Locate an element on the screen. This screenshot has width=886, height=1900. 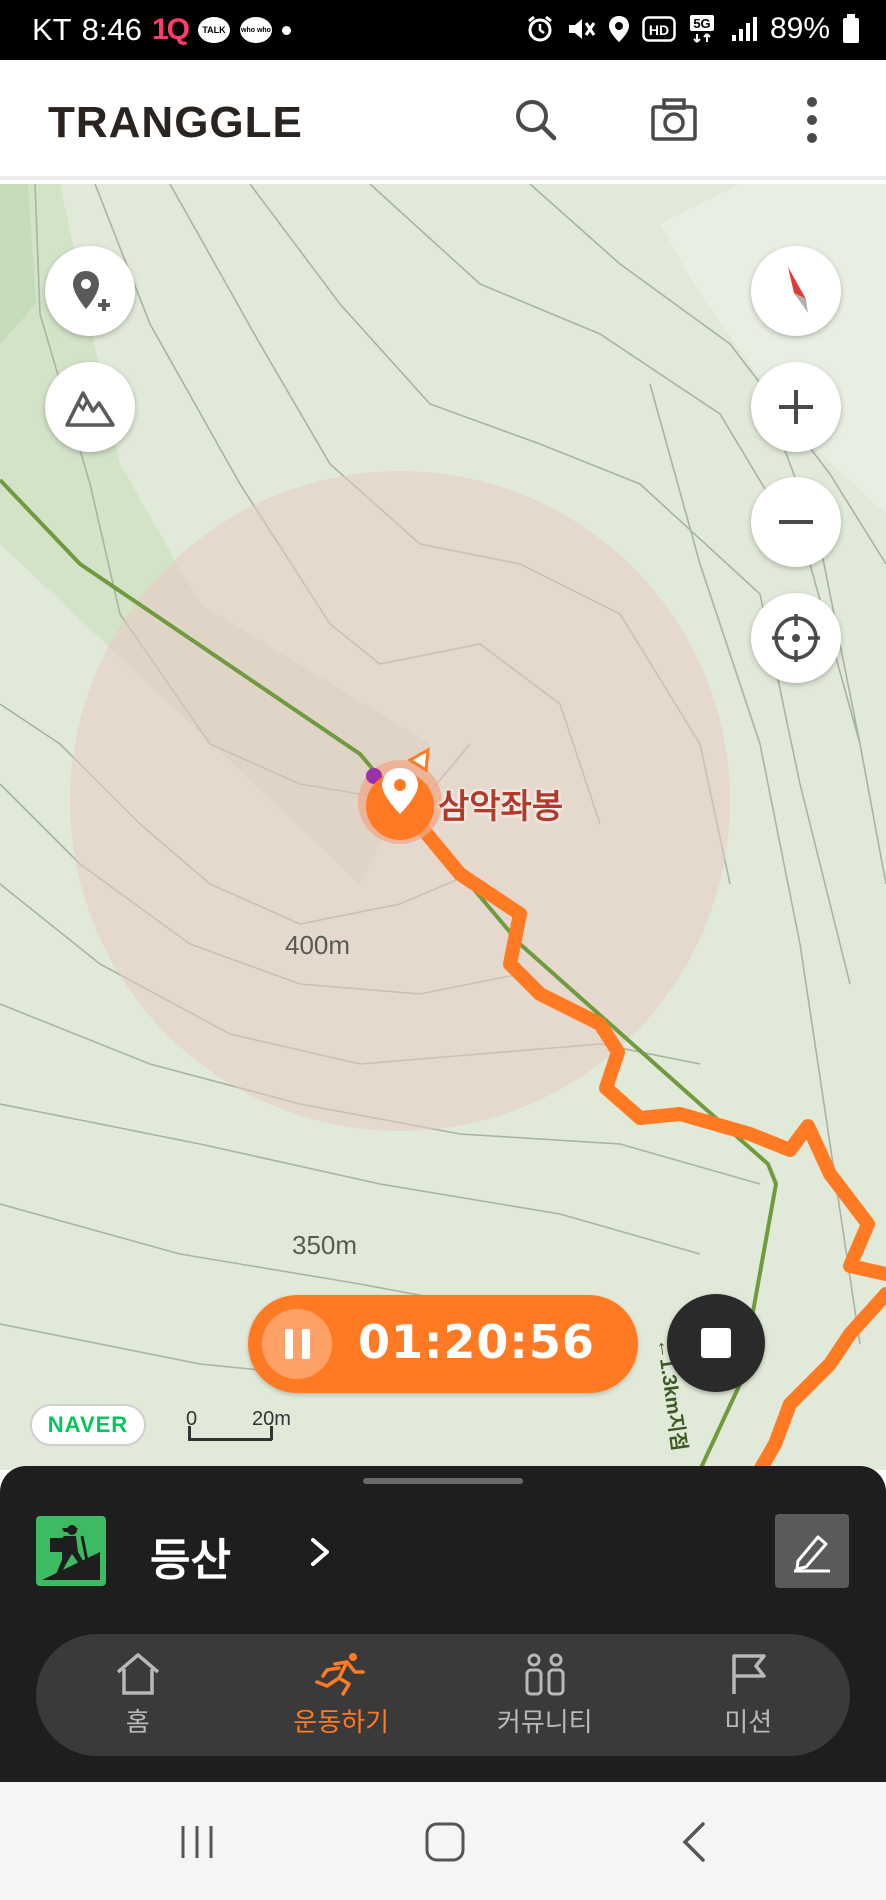
recent-apps-button is located at coordinates (197, 1842).